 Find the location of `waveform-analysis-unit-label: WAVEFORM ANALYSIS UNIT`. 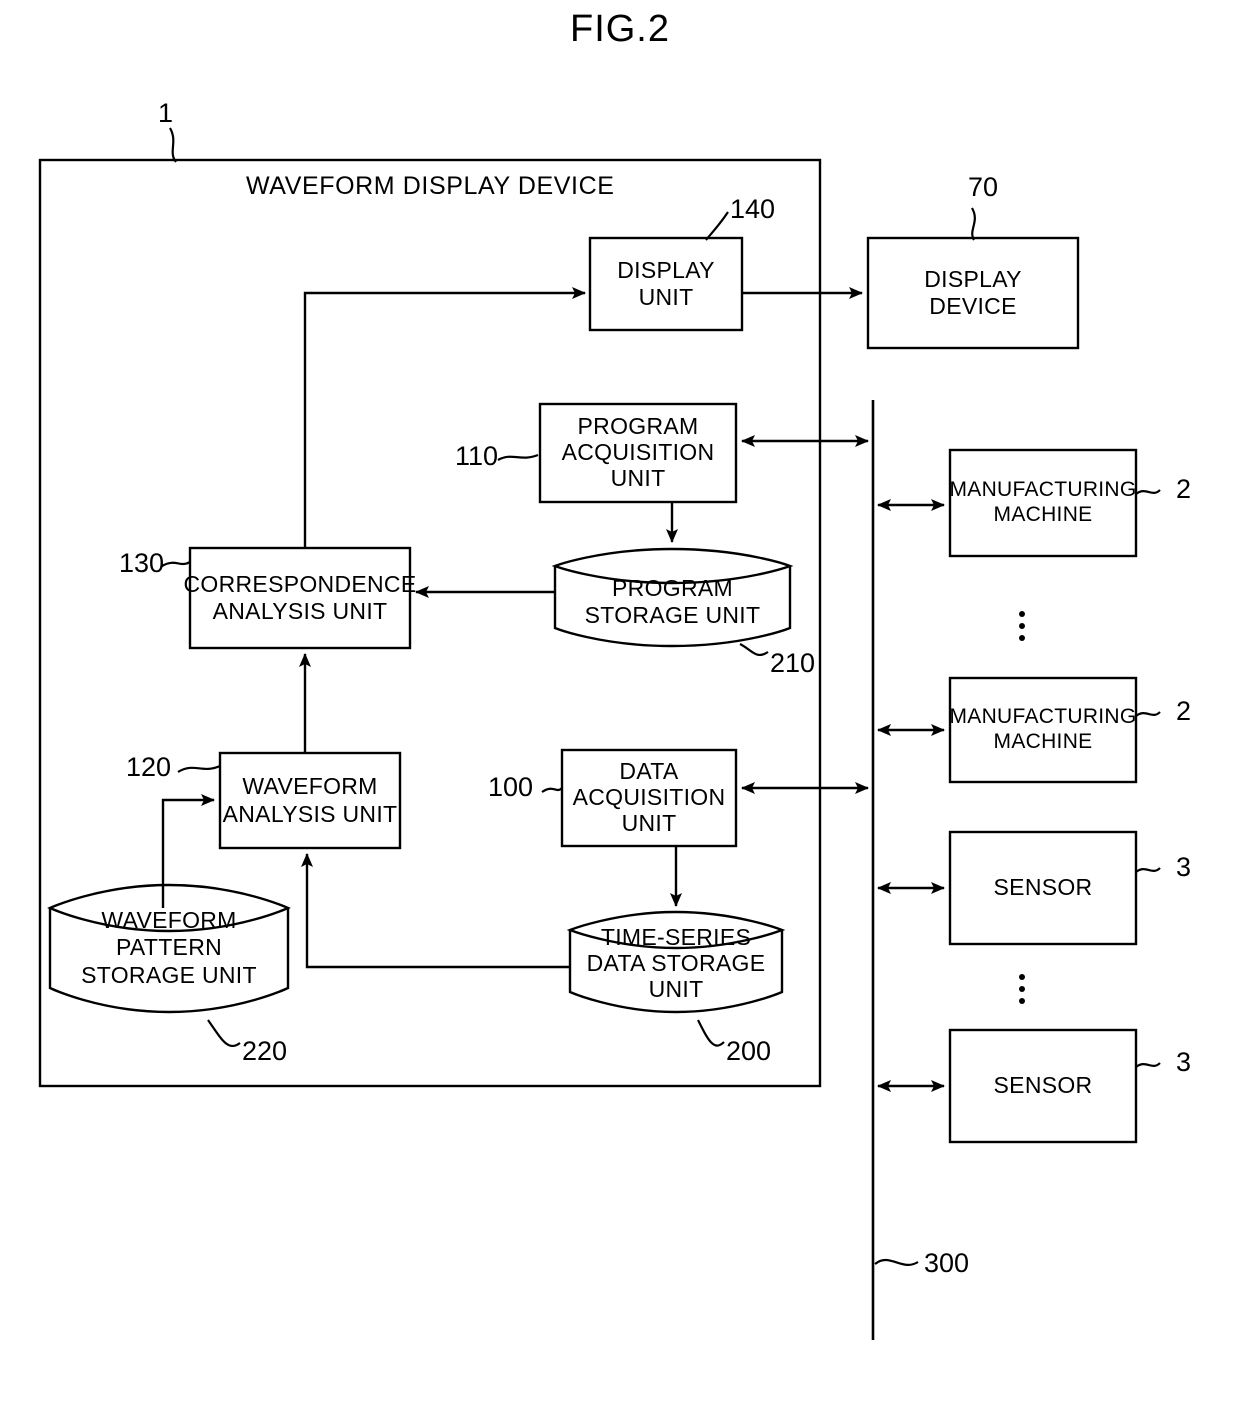

waveform-analysis-unit-label: WAVEFORM ANALYSIS UNIT is located at coordinates (310, 800).